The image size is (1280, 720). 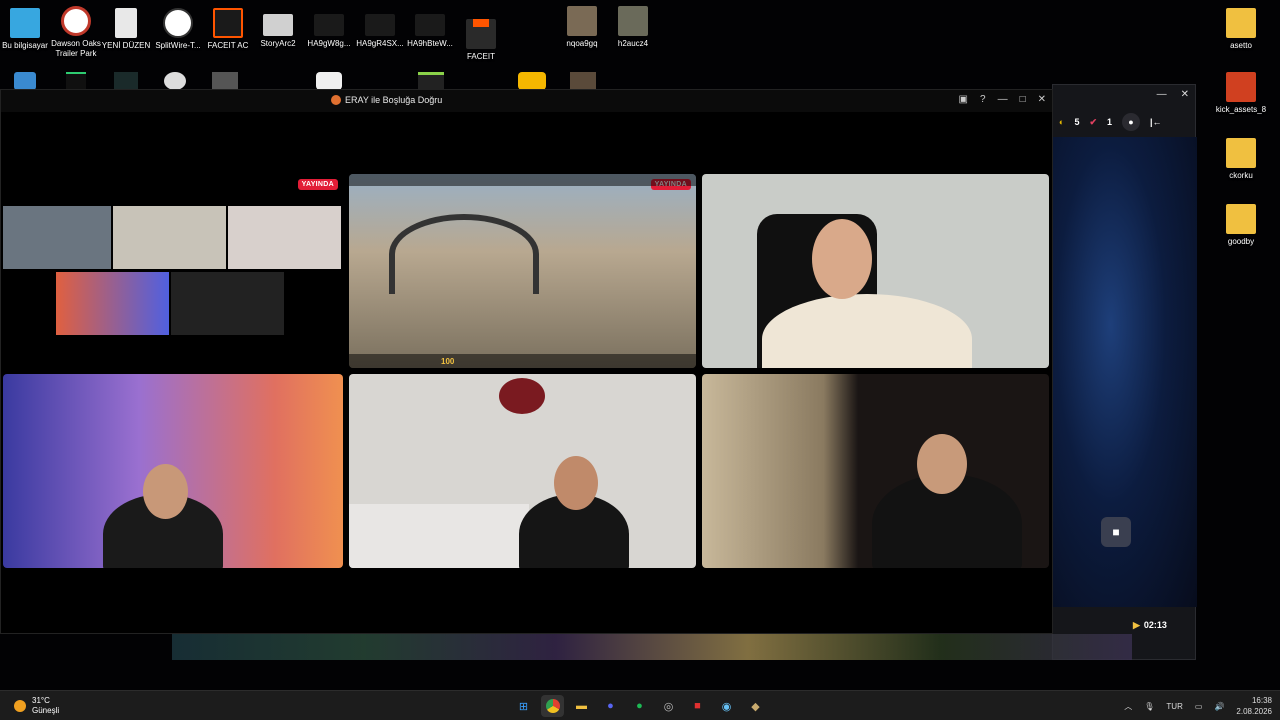 What do you see at coordinates (46, 710) in the screenshot?
I see `weather-condition: Güneşli` at bounding box center [46, 710].